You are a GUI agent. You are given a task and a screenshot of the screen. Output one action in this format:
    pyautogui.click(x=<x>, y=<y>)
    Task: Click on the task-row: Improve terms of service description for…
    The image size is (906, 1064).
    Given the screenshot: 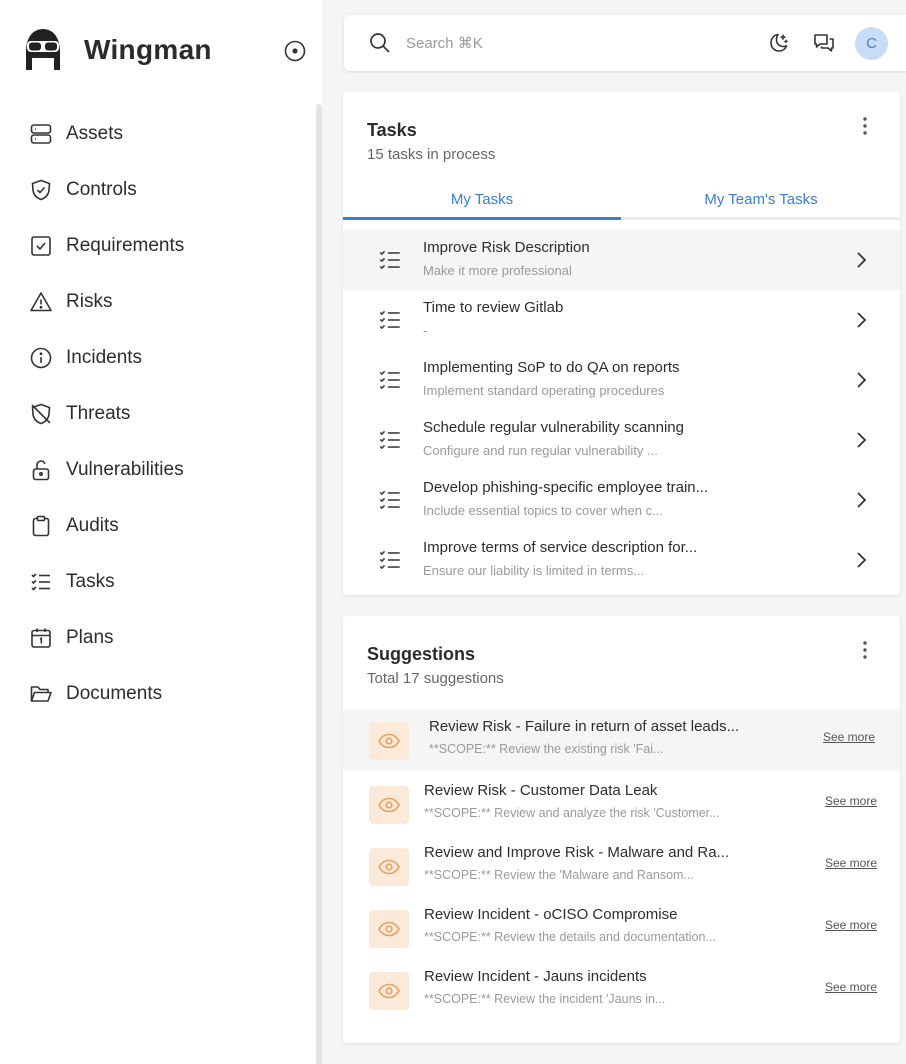 What is the action you would take?
    pyautogui.click(x=621, y=560)
    